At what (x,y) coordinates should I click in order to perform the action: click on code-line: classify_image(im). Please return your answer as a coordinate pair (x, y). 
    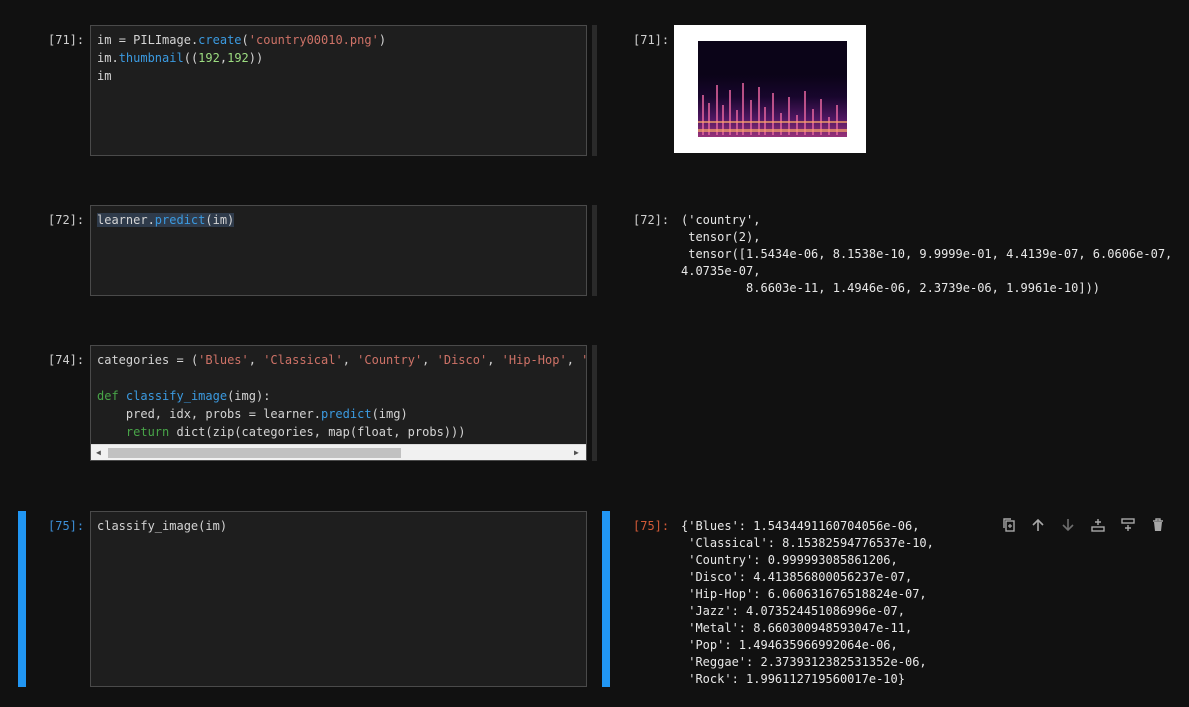
    Looking at the image, I should click on (162, 526).